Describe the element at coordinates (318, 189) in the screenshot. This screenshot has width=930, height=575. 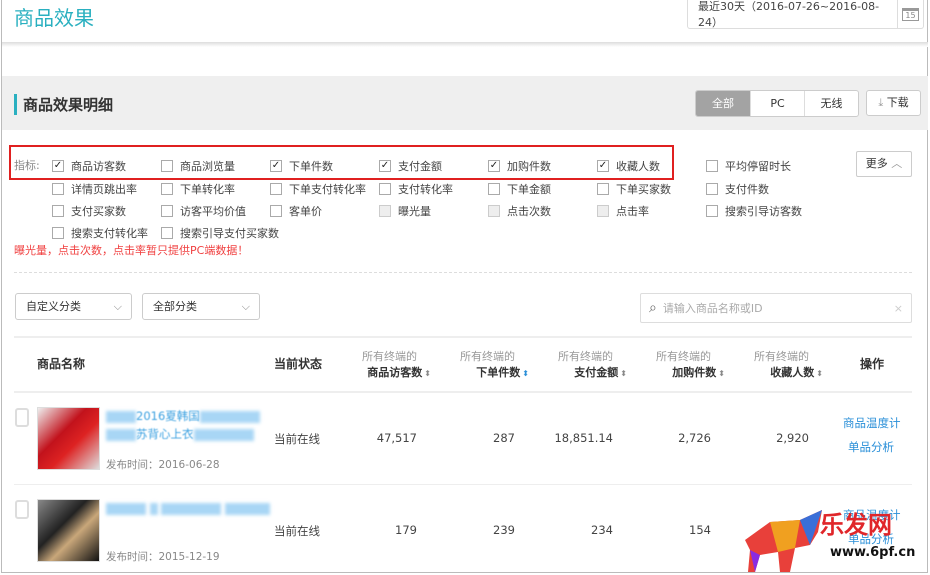
I see `metric-checkbox: 下单支付转化率` at that location.